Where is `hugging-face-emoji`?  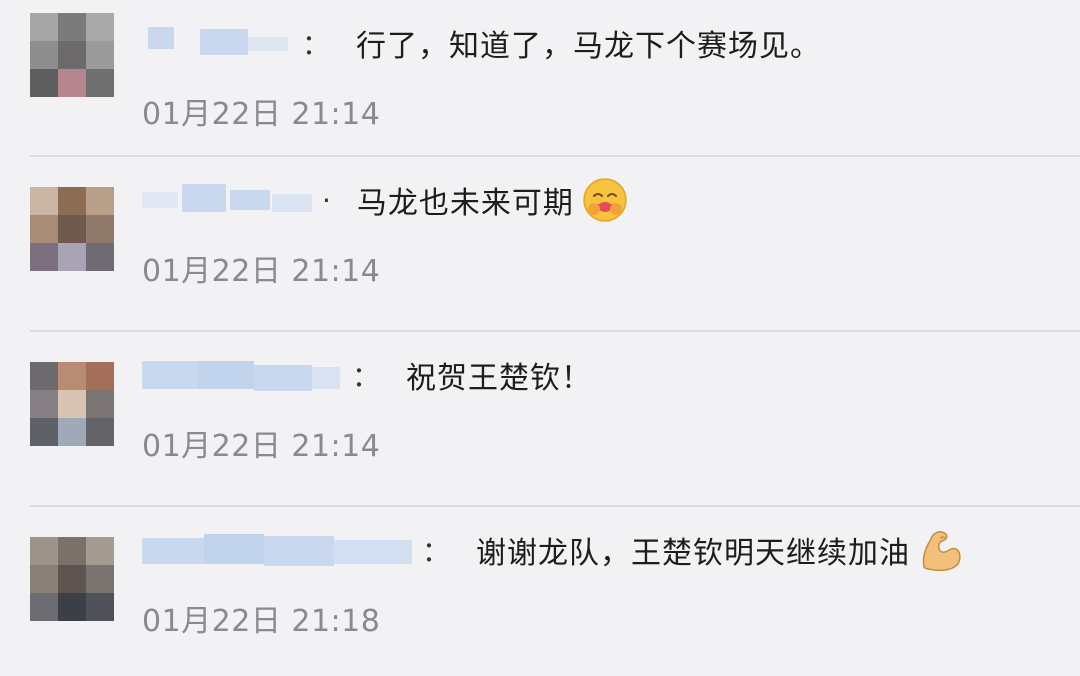
hugging-face-emoji is located at coordinates (605, 200).